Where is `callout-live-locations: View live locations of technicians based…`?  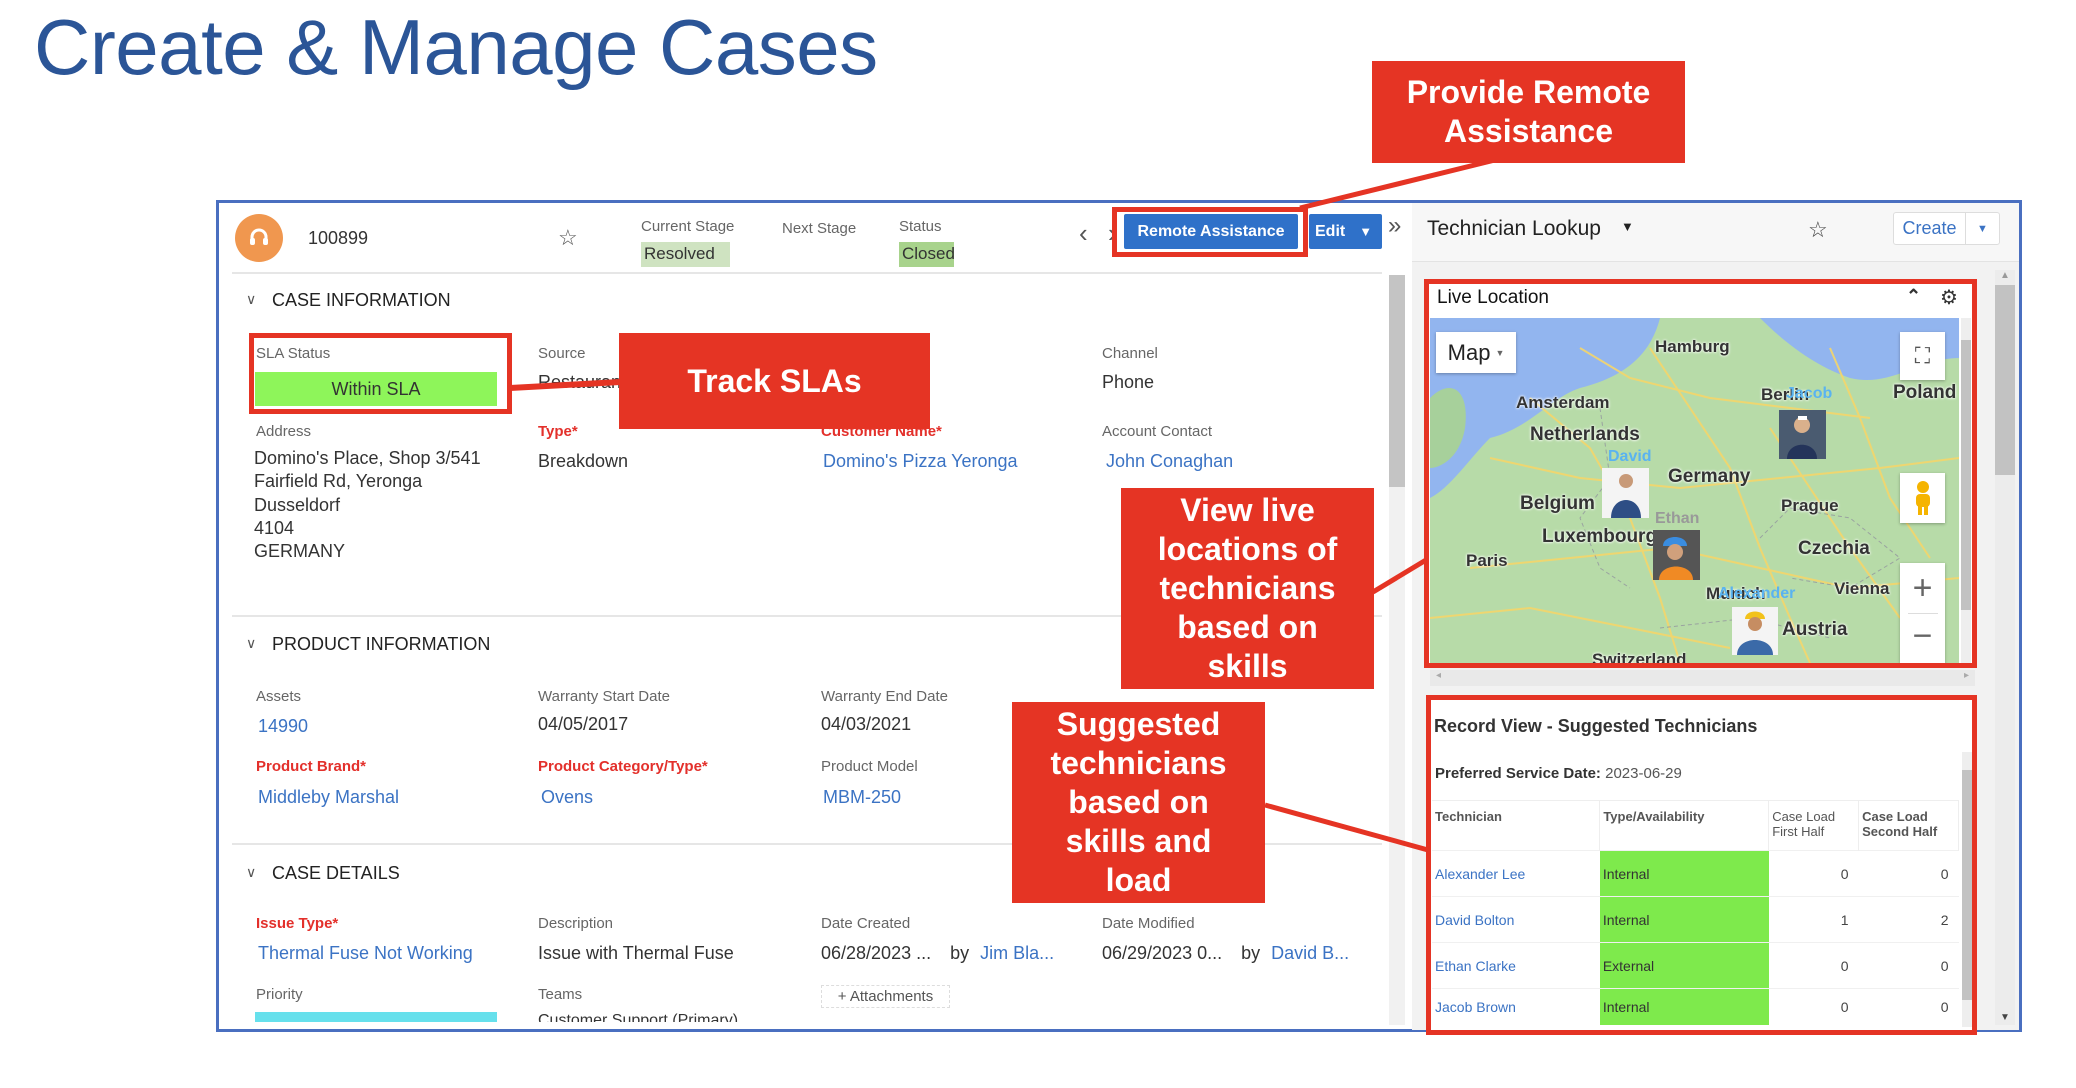 callout-live-locations: View live locations of technicians based… is located at coordinates (1247, 588).